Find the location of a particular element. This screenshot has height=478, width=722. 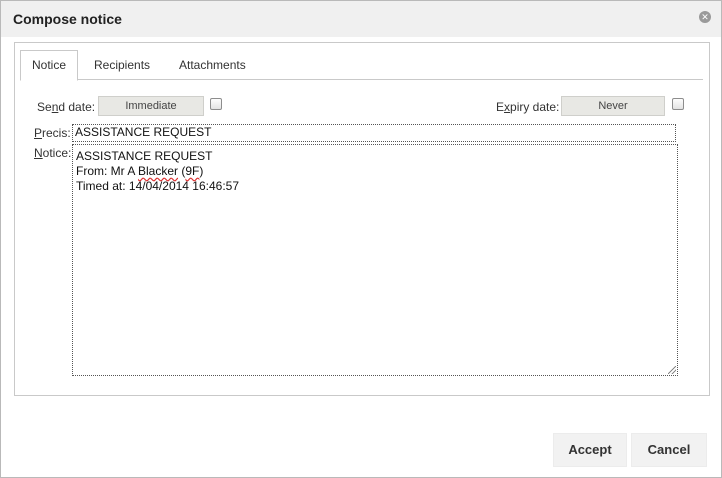

notice-line-2-misspelled-class: 9F is located at coordinates (192, 171).